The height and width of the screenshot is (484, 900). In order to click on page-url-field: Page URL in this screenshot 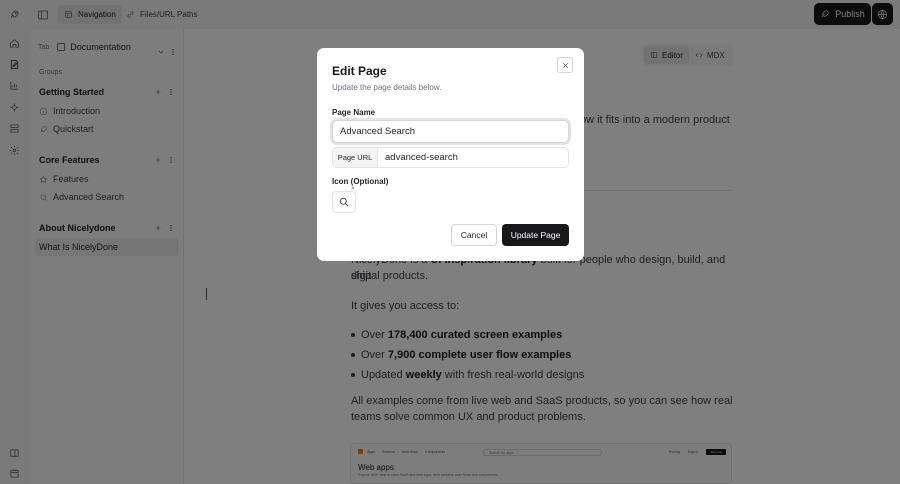, I will do `click(450, 157)`.